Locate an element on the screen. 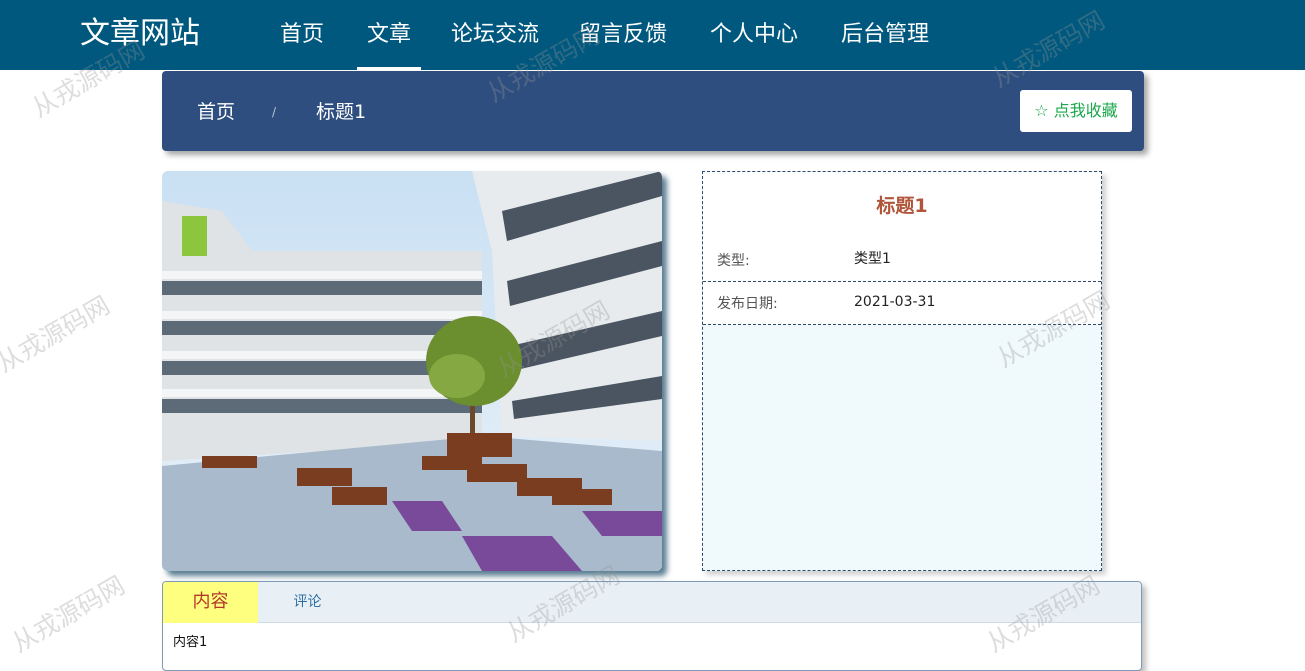  date-value: 2021-03-31 is located at coordinates (895, 302).